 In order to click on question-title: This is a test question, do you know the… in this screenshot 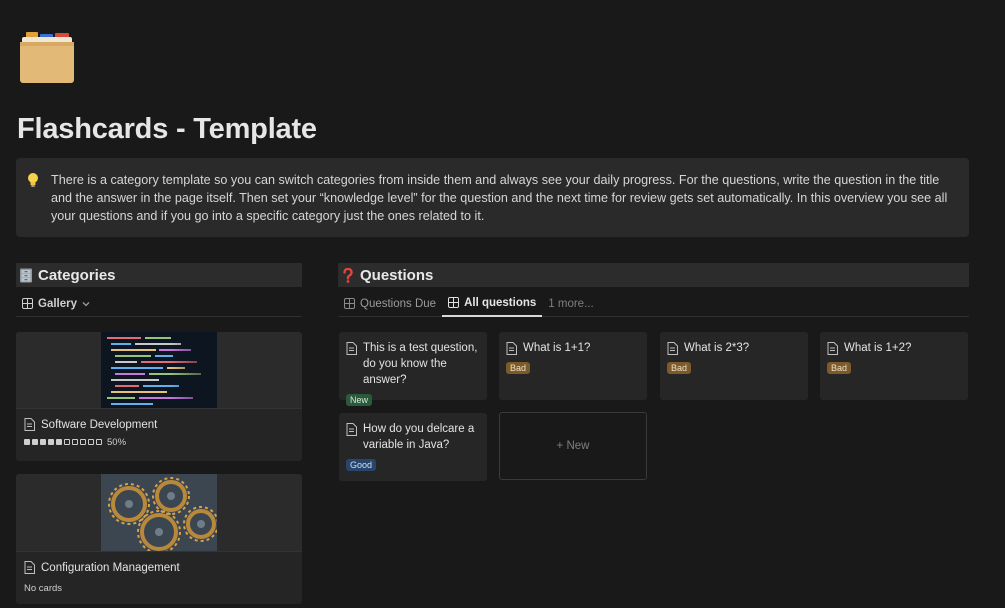, I will do `click(420, 364)`.